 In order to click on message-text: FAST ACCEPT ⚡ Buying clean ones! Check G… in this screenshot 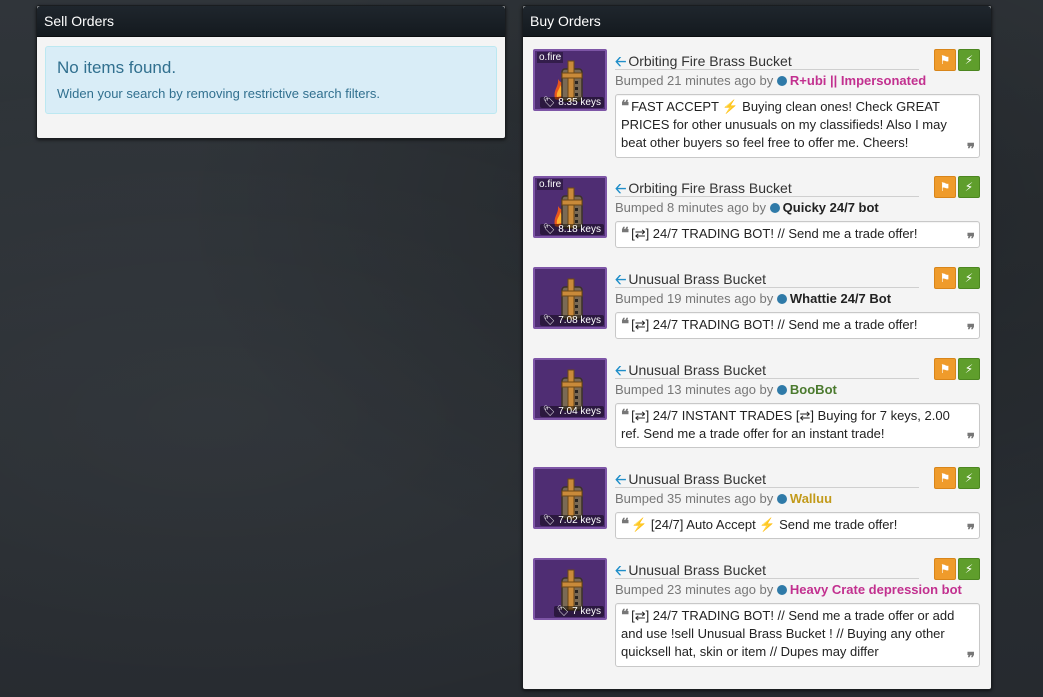, I will do `click(784, 124)`.